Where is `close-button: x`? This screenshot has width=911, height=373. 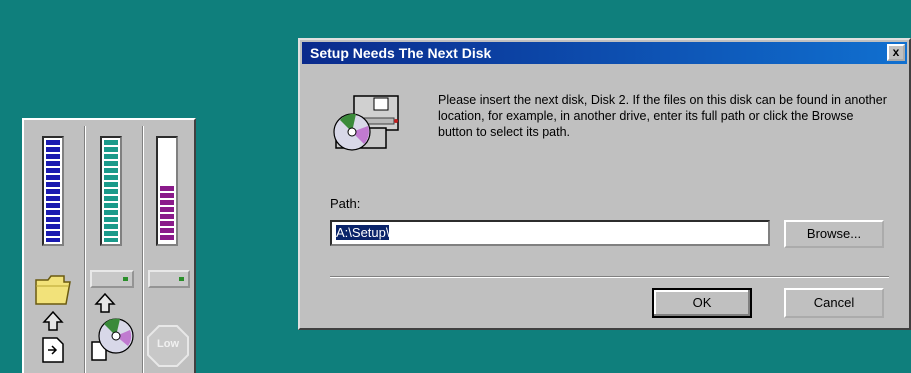
close-button: x is located at coordinates (896, 52).